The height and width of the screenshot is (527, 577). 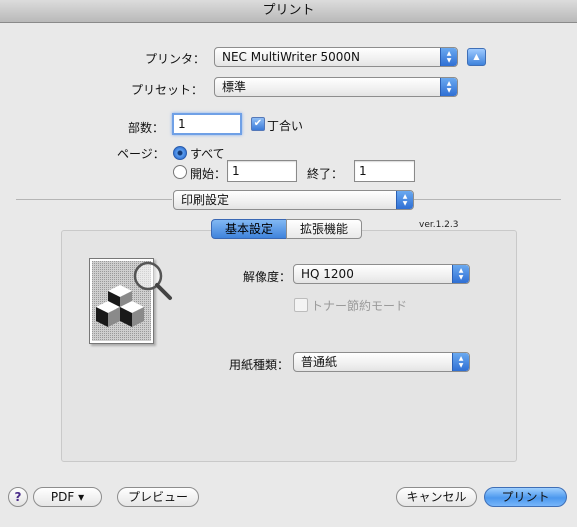 I want to click on pages-to-label: 終了：, so click(x=325, y=174).